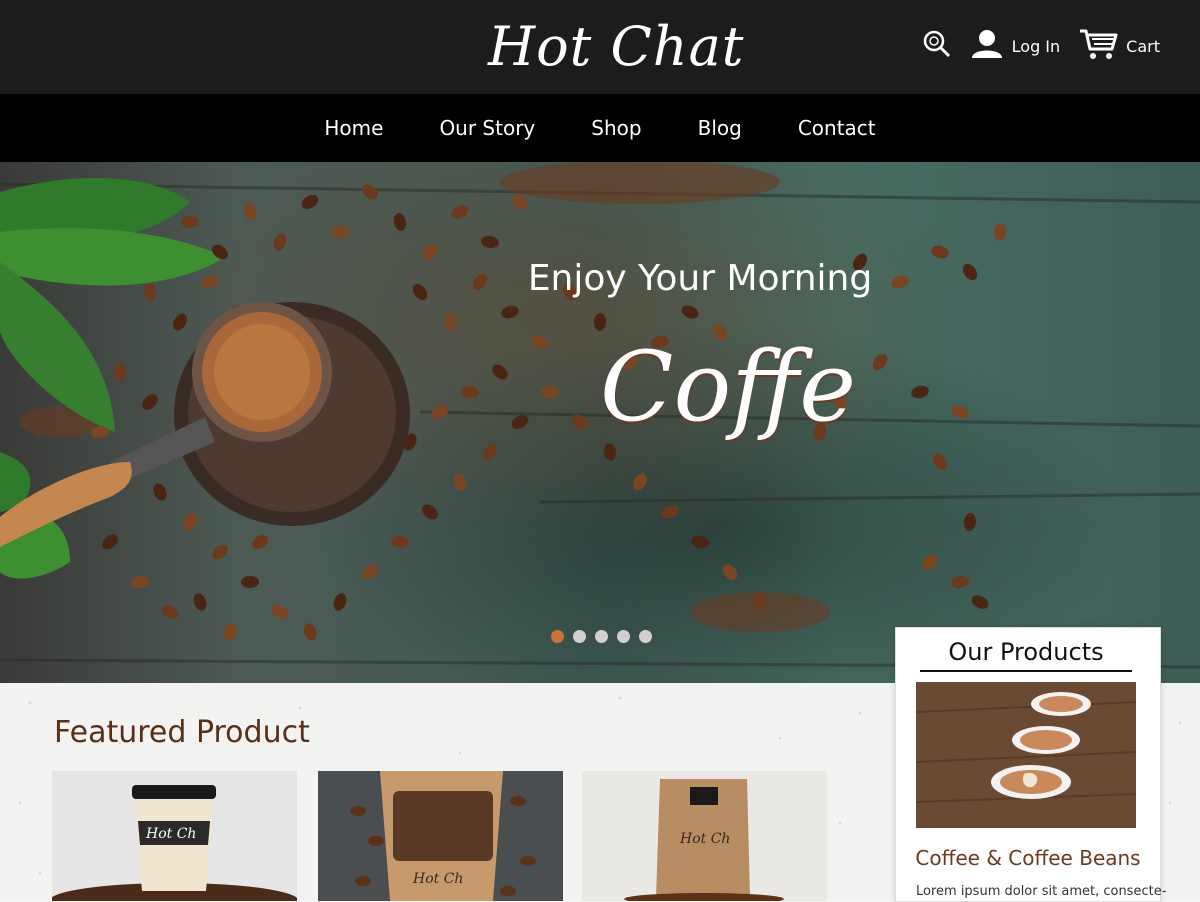 The width and height of the screenshot is (1200, 902). I want to click on search-button, so click(937, 46).